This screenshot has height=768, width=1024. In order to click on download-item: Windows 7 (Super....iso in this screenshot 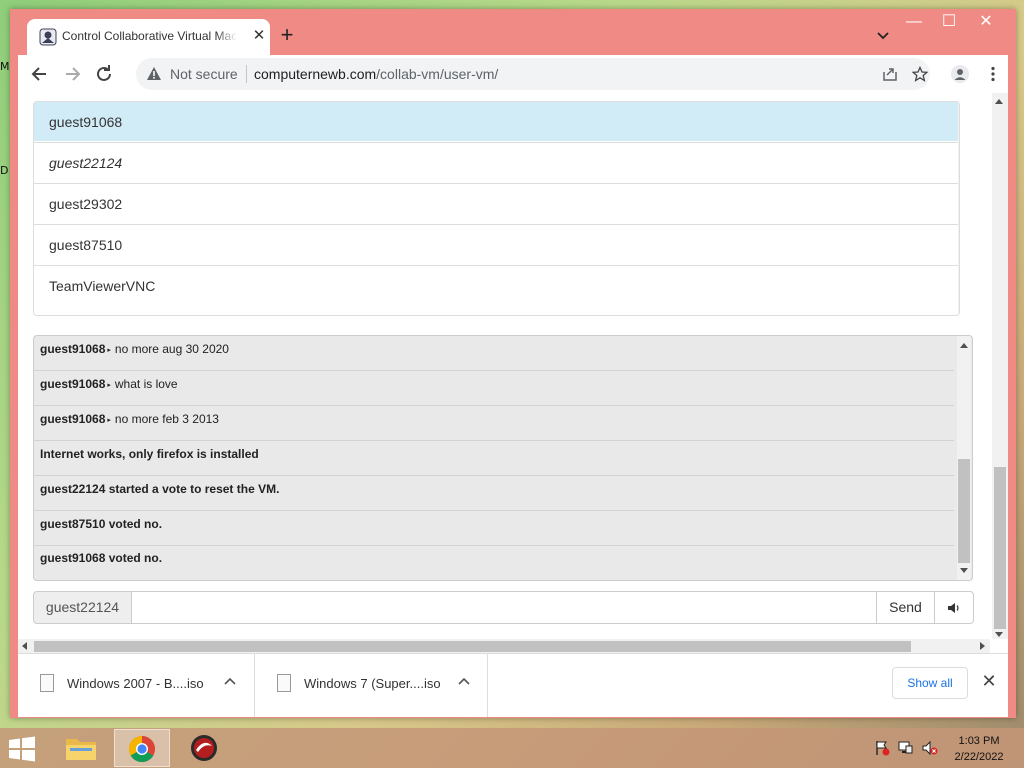, I will do `click(371, 685)`.